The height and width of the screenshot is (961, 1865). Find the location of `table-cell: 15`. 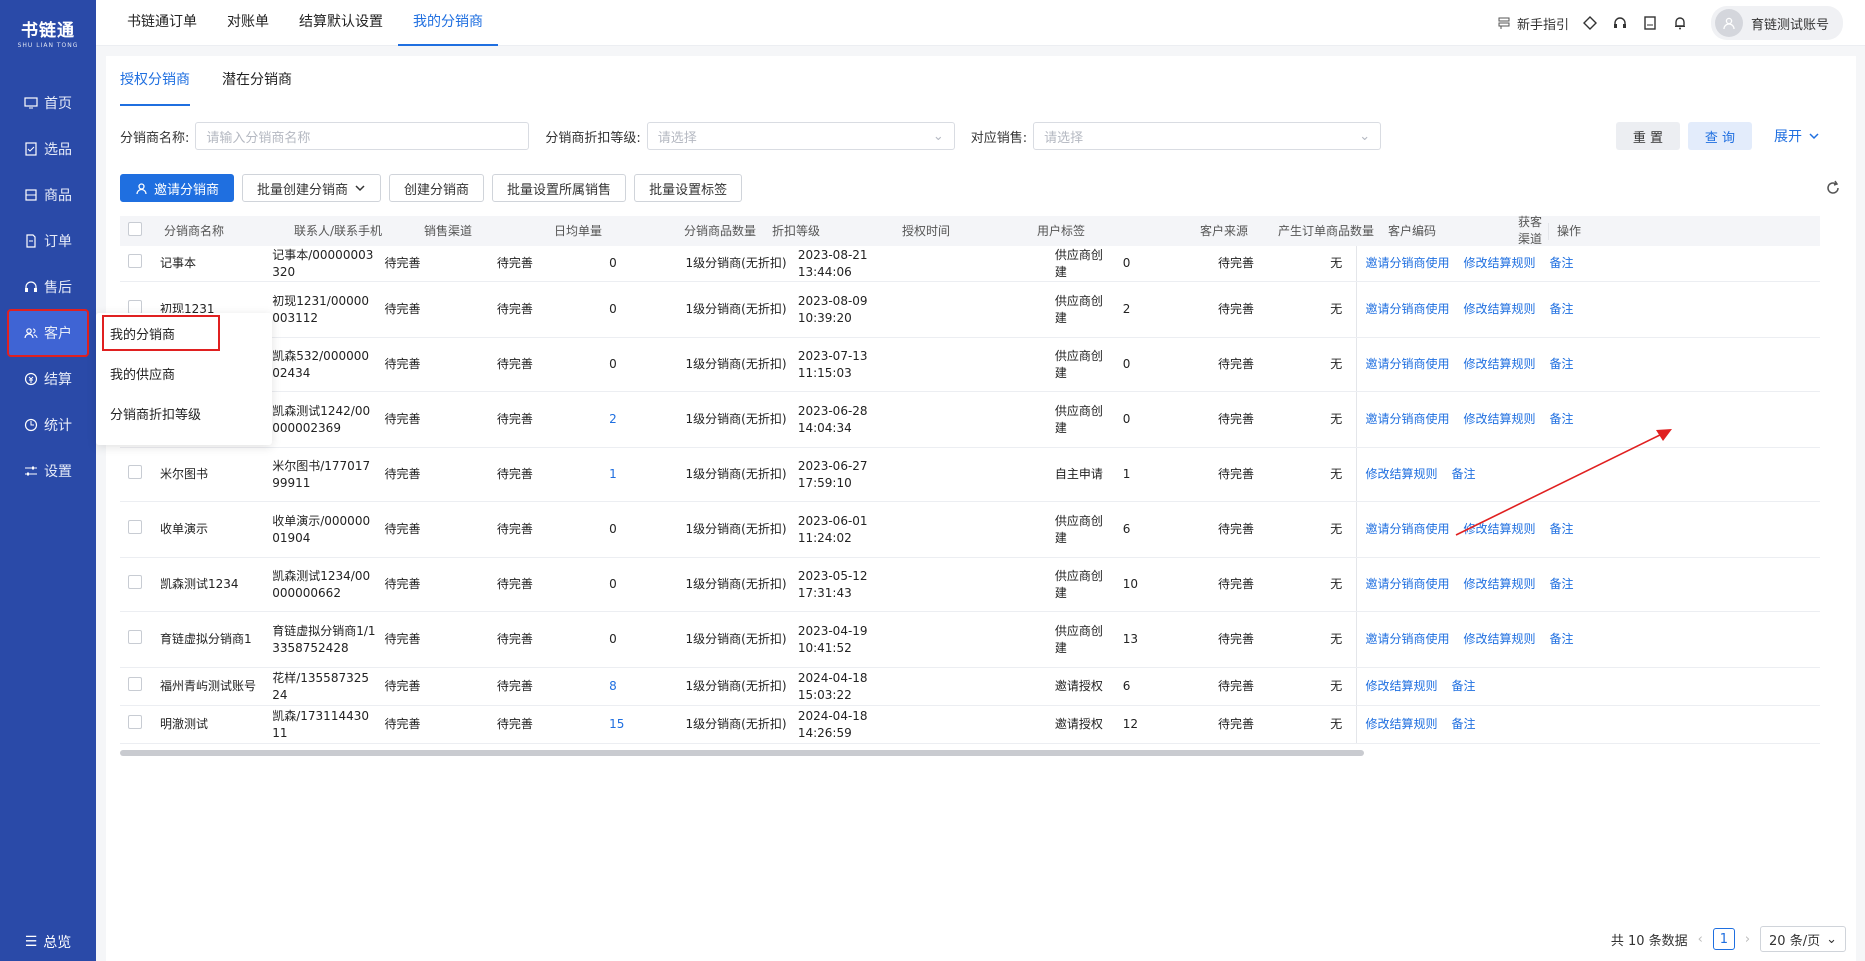

table-cell: 15 is located at coordinates (643, 724).